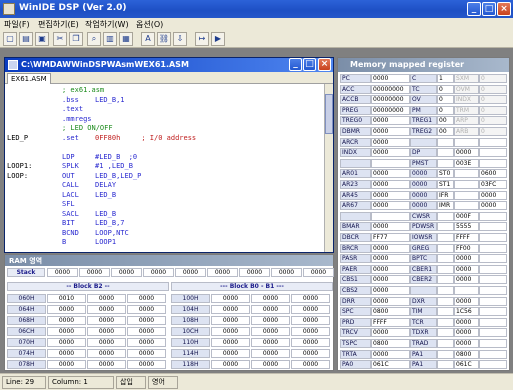 This screenshot has width=513, height=390. Describe the element at coordinates (390, 237) in the screenshot. I see `register-value: FF77` at that location.